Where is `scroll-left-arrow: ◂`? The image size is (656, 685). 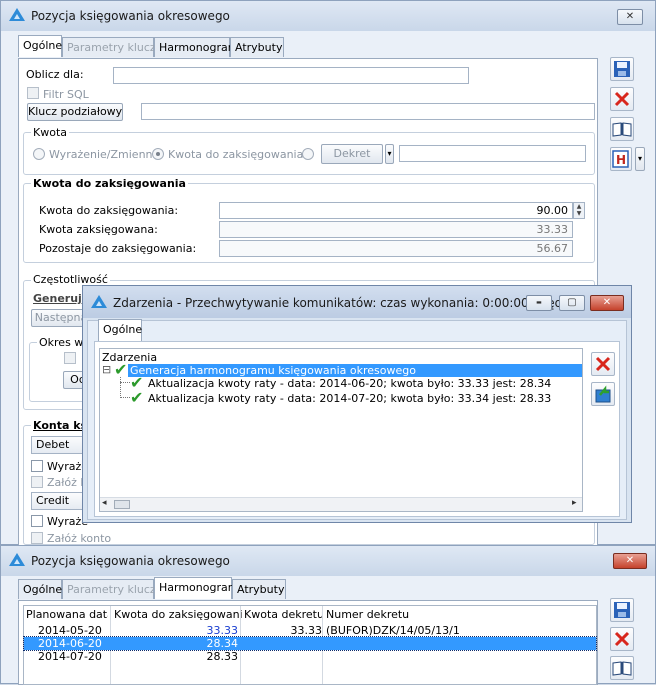 scroll-left-arrow: ◂ is located at coordinates (104, 503).